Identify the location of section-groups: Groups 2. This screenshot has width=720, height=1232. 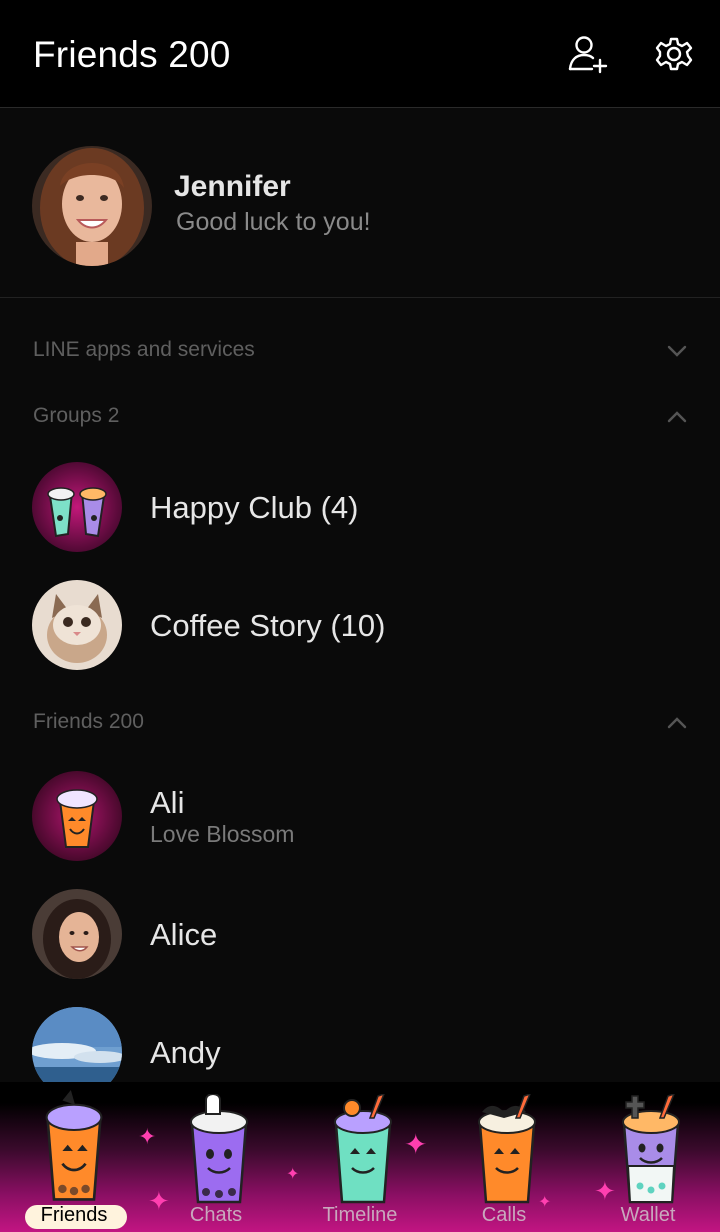
(360, 416).